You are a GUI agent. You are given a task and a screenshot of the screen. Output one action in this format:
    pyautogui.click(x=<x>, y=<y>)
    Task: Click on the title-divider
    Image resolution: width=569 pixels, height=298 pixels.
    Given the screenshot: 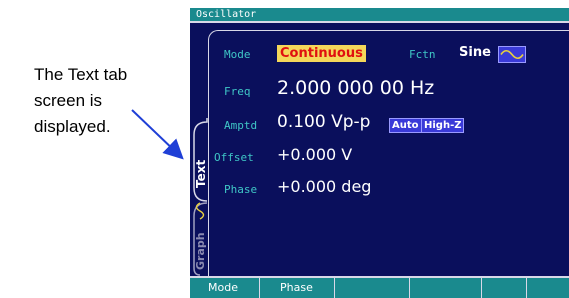 What is the action you would take?
    pyautogui.click(x=379, y=22)
    